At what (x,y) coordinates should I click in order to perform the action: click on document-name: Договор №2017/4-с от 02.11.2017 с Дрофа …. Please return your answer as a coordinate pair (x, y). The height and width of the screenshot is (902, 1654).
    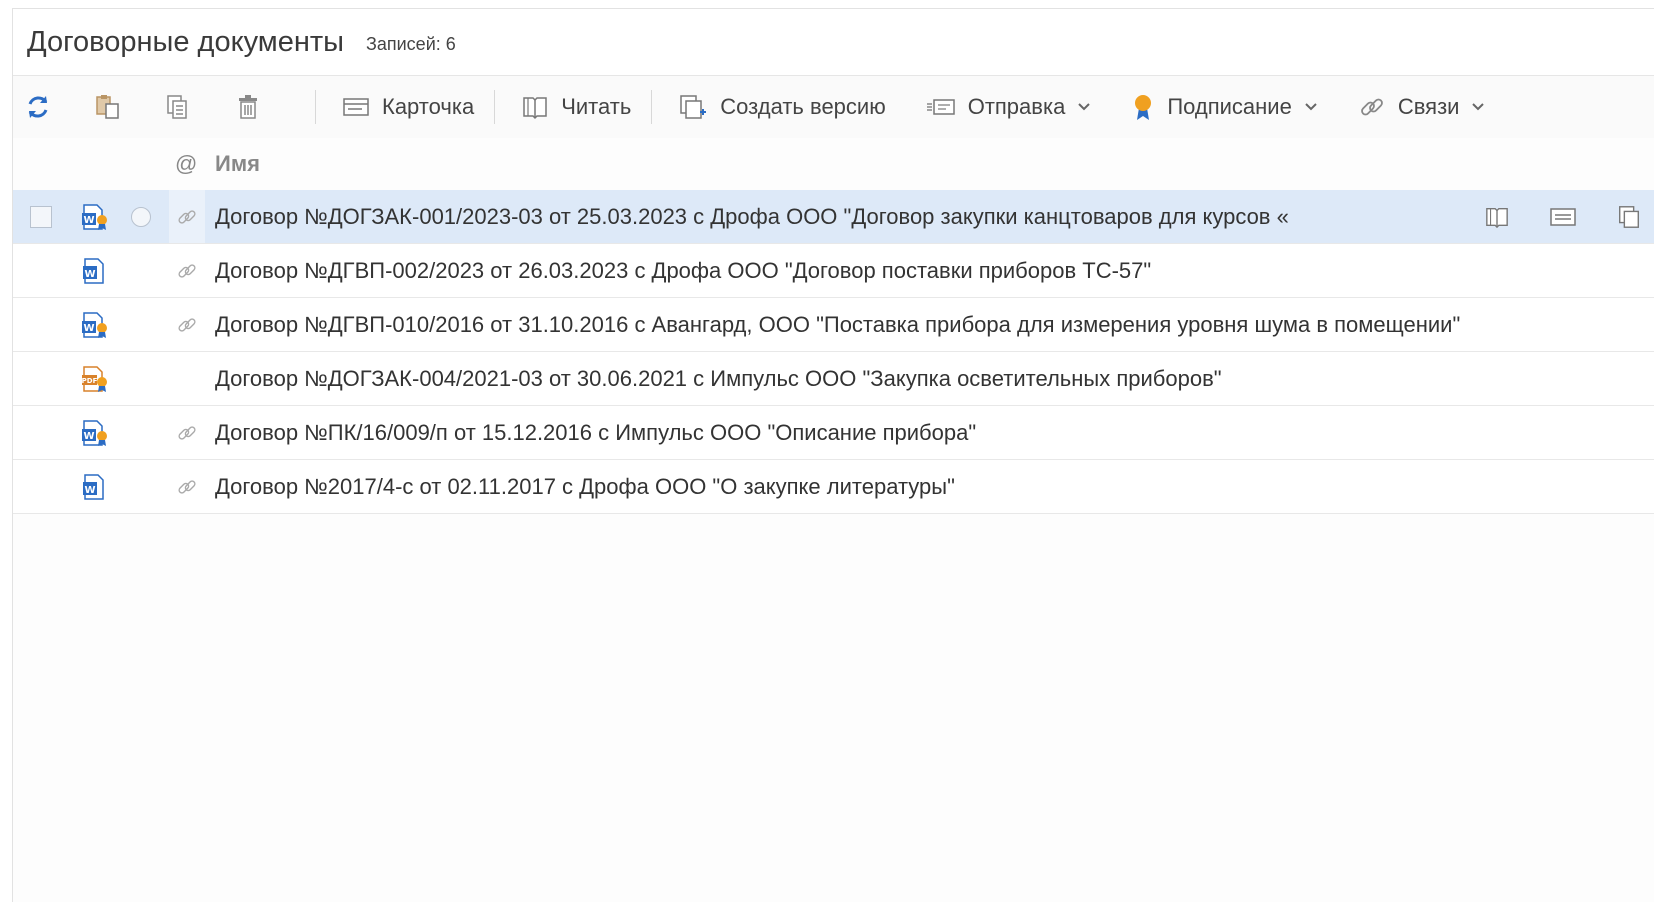
    Looking at the image, I should click on (934, 487).